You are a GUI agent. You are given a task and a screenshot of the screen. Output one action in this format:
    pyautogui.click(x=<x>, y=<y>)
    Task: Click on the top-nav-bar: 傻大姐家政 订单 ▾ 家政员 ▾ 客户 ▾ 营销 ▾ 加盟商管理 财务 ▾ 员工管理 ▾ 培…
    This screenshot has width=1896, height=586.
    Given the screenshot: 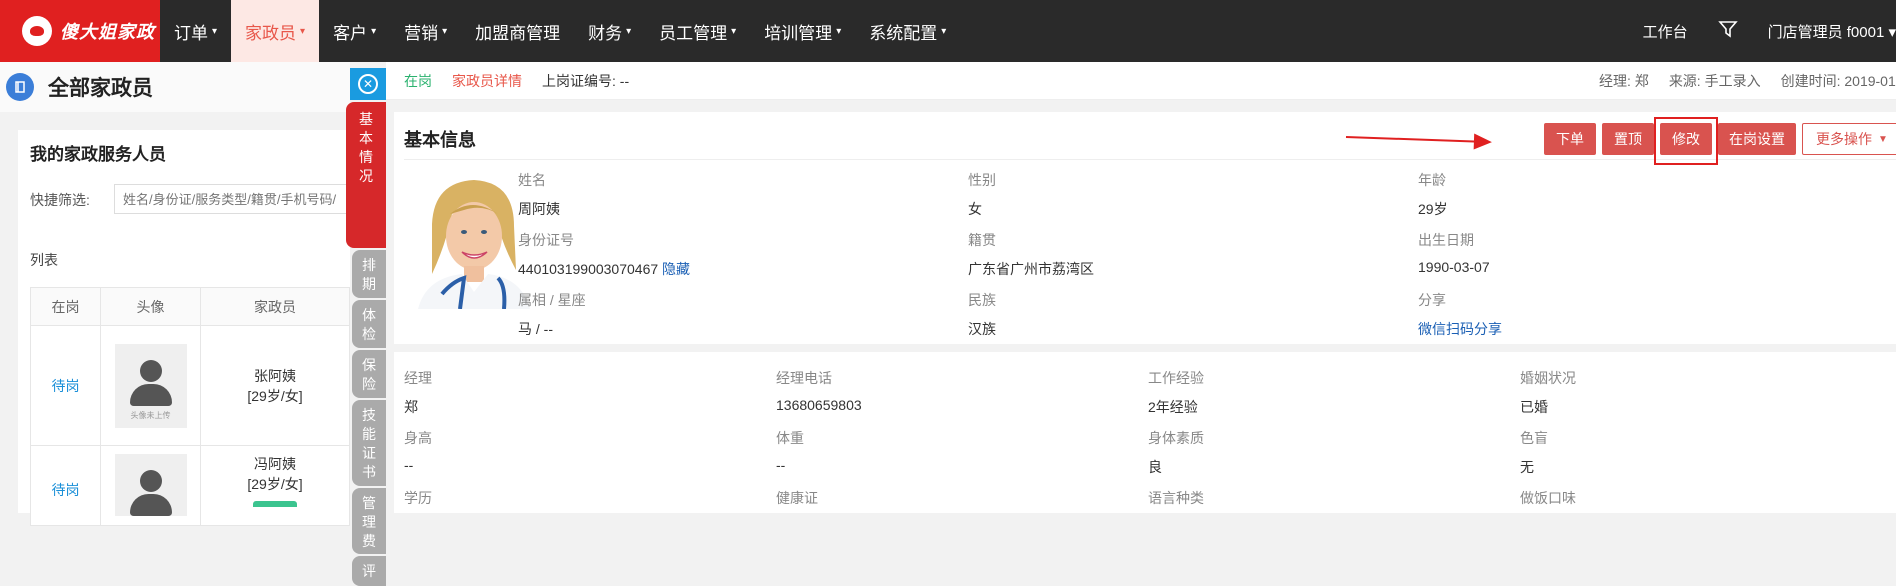 What is the action you would take?
    pyautogui.click(x=948, y=31)
    